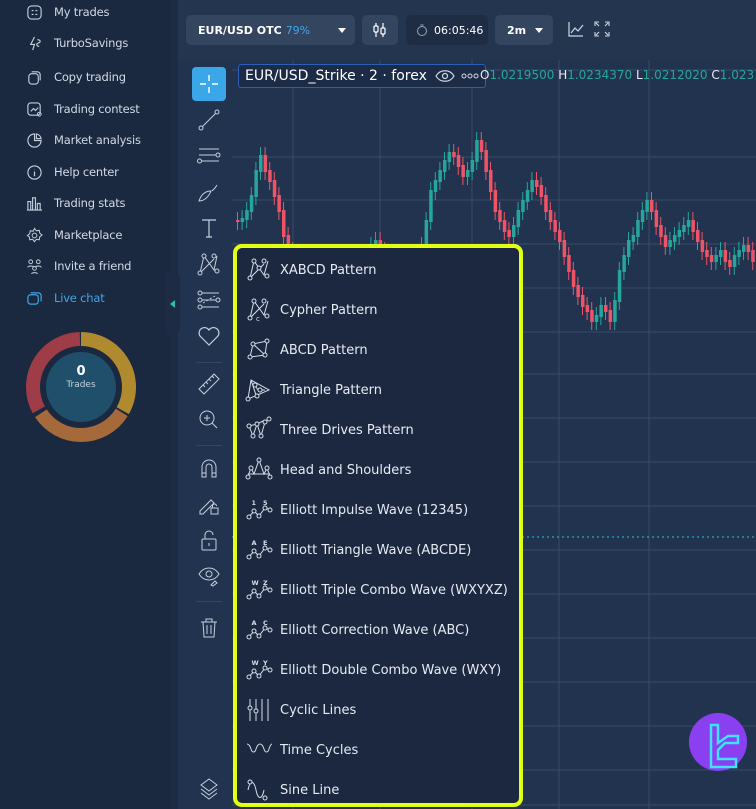 The width and height of the screenshot is (756, 809). What do you see at coordinates (209, 504) in the screenshot?
I see `lock-drawings-tool` at bounding box center [209, 504].